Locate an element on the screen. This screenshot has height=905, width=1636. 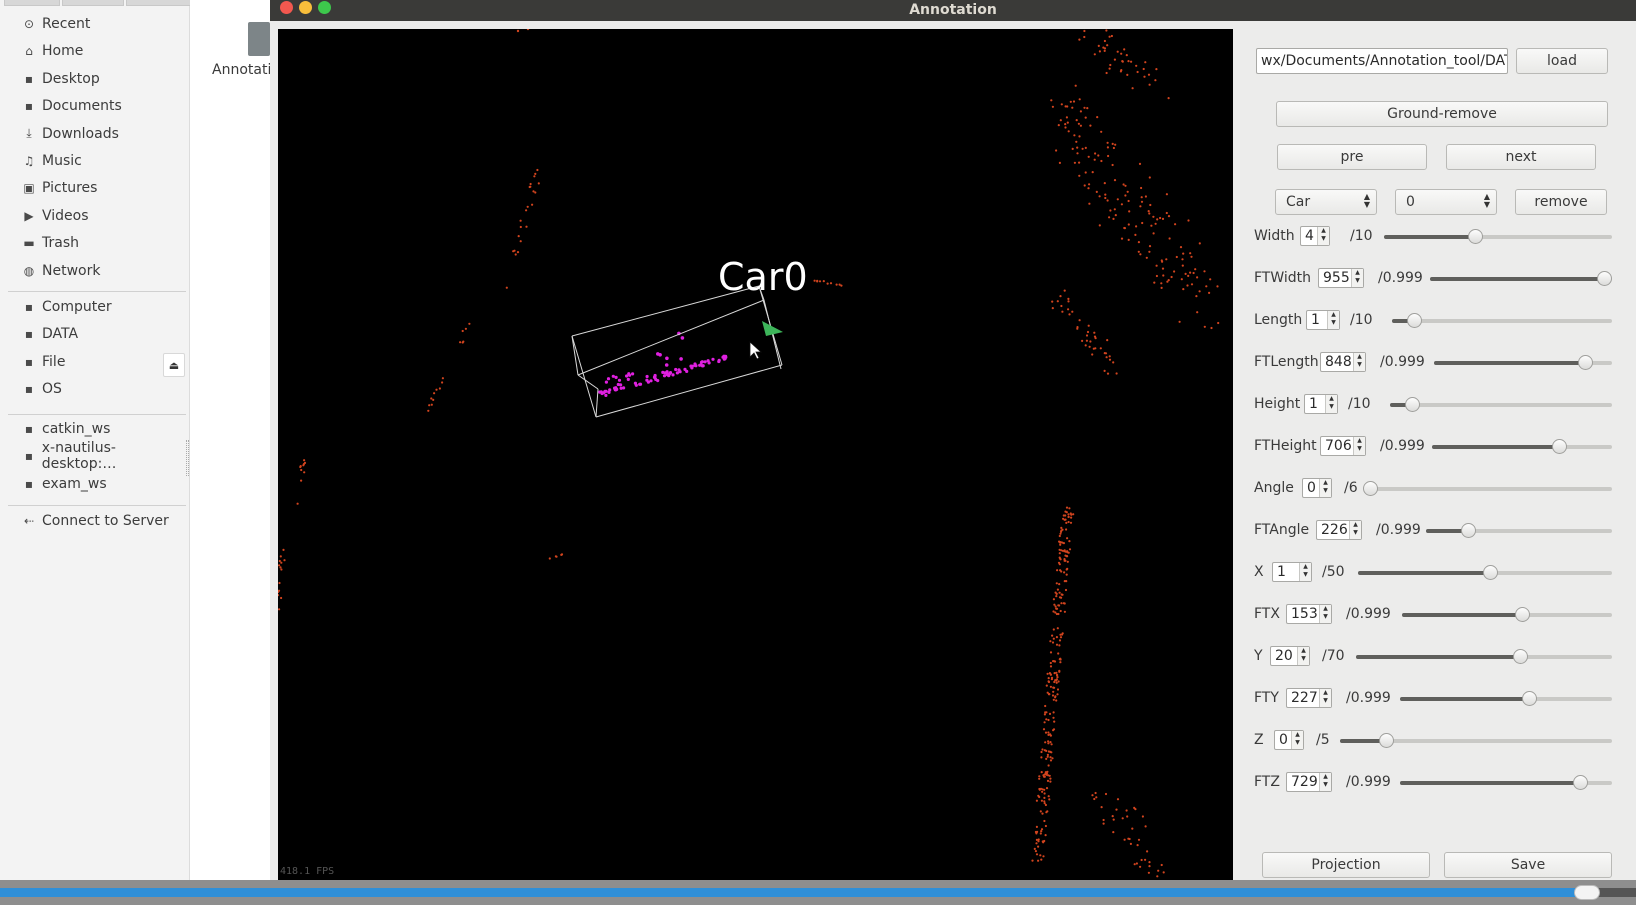
annotation-titlebar: Annotation is located at coordinates (953, 10).